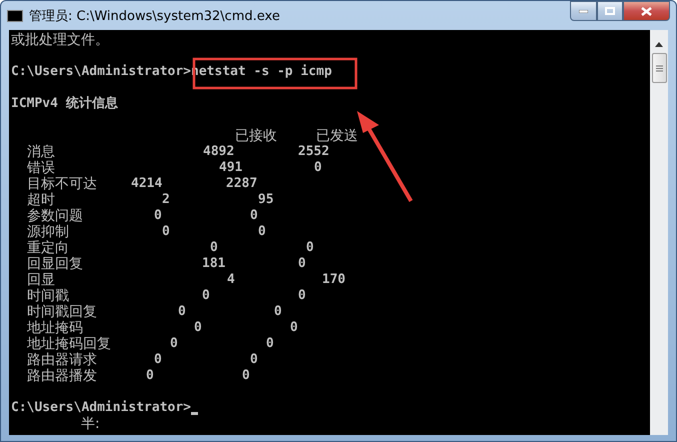 The image size is (677, 442). What do you see at coordinates (337, 136) in the screenshot?
I see `column-header: 已发送` at bounding box center [337, 136].